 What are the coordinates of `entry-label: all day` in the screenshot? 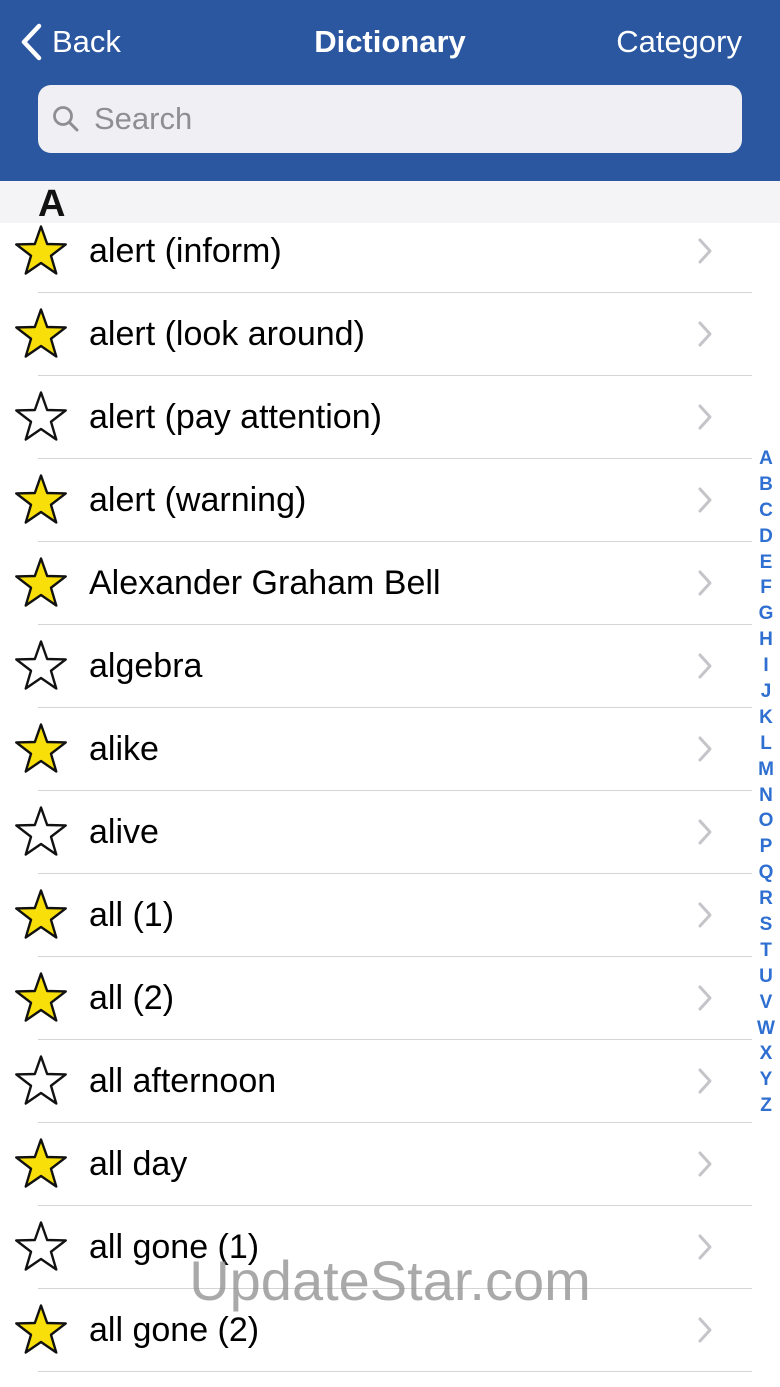 It's located at (138, 1164).